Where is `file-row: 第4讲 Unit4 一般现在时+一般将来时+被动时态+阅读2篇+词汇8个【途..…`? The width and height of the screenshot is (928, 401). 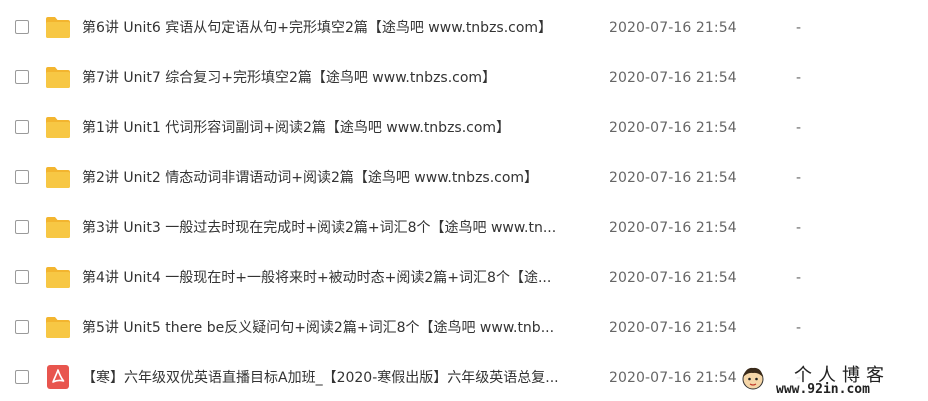 file-row: 第4讲 Unit4 一般现在时+一般将来时+被动时态+阅读2篇+词汇8个【途..… is located at coordinates (464, 278).